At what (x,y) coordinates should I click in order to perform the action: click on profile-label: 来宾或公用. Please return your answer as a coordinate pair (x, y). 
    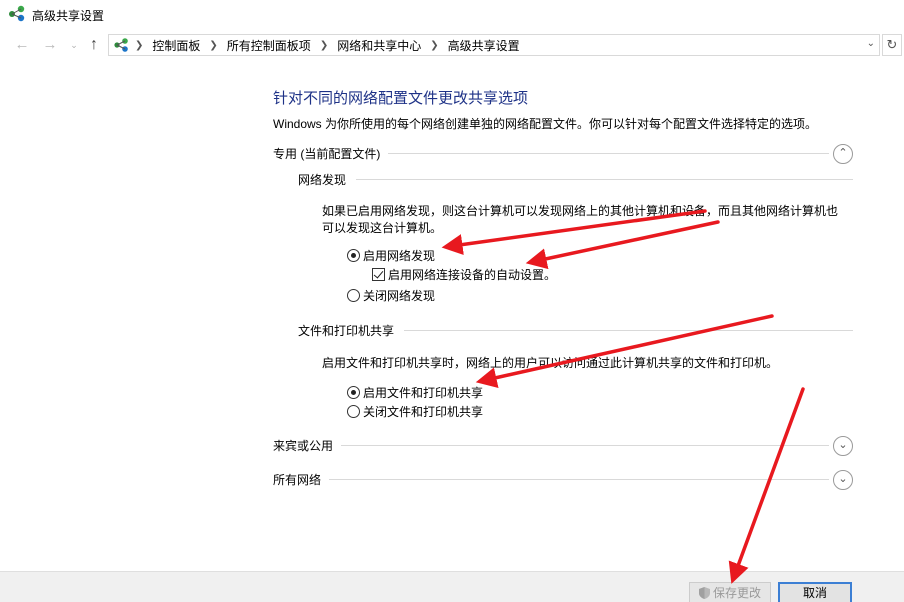
    Looking at the image, I should click on (307, 445).